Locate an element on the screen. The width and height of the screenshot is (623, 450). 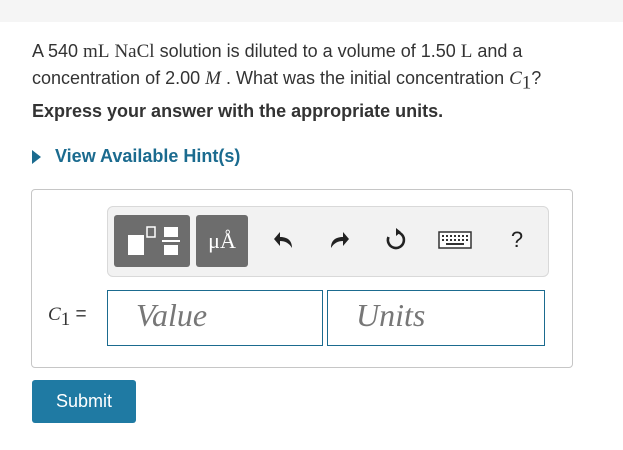
top-bar is located at coordinates (311, 11).